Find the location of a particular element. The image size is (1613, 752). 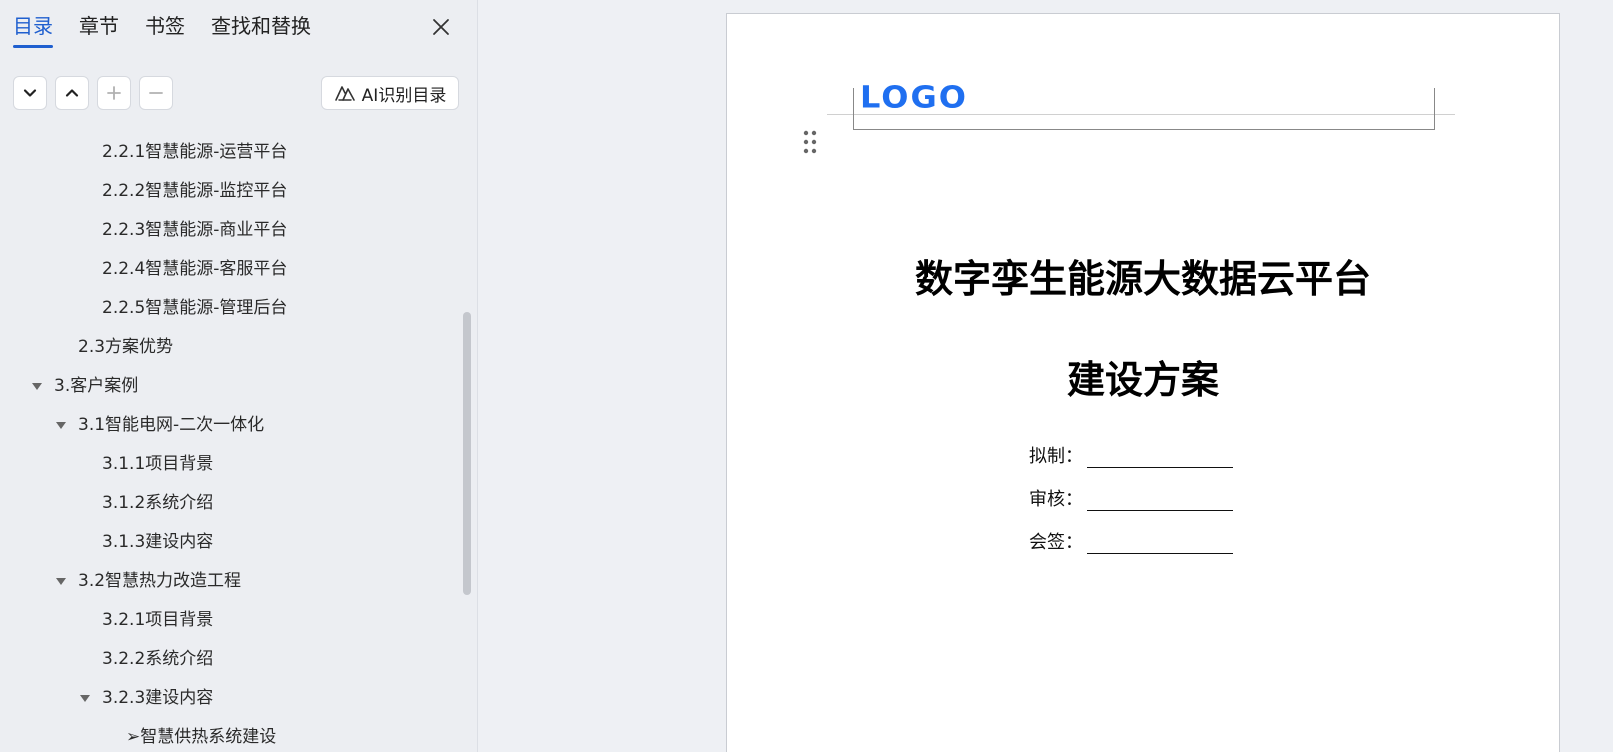

toc-item: 2.2.4智慧能源-客服平台 is located at coordinates (194, 269).